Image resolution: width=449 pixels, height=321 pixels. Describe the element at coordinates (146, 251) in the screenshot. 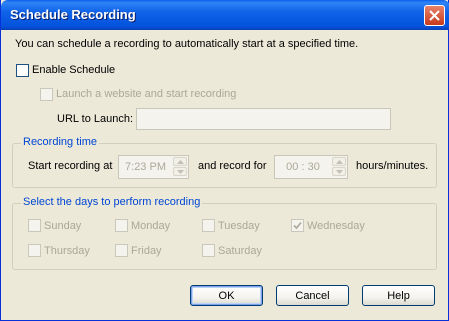

I see `day-label-friday: Friday` at that location.